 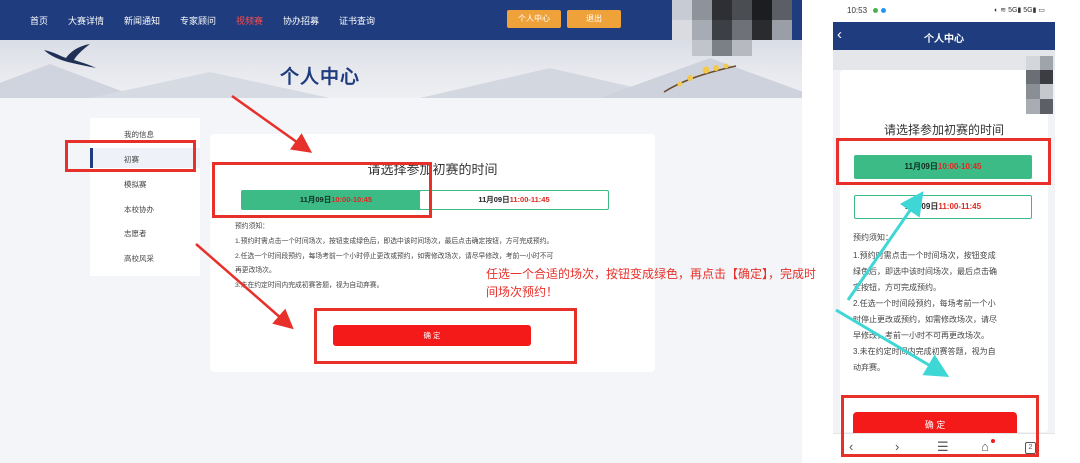 I want to click on phone-page-title: 个人中心, so click(x=944, y=39).